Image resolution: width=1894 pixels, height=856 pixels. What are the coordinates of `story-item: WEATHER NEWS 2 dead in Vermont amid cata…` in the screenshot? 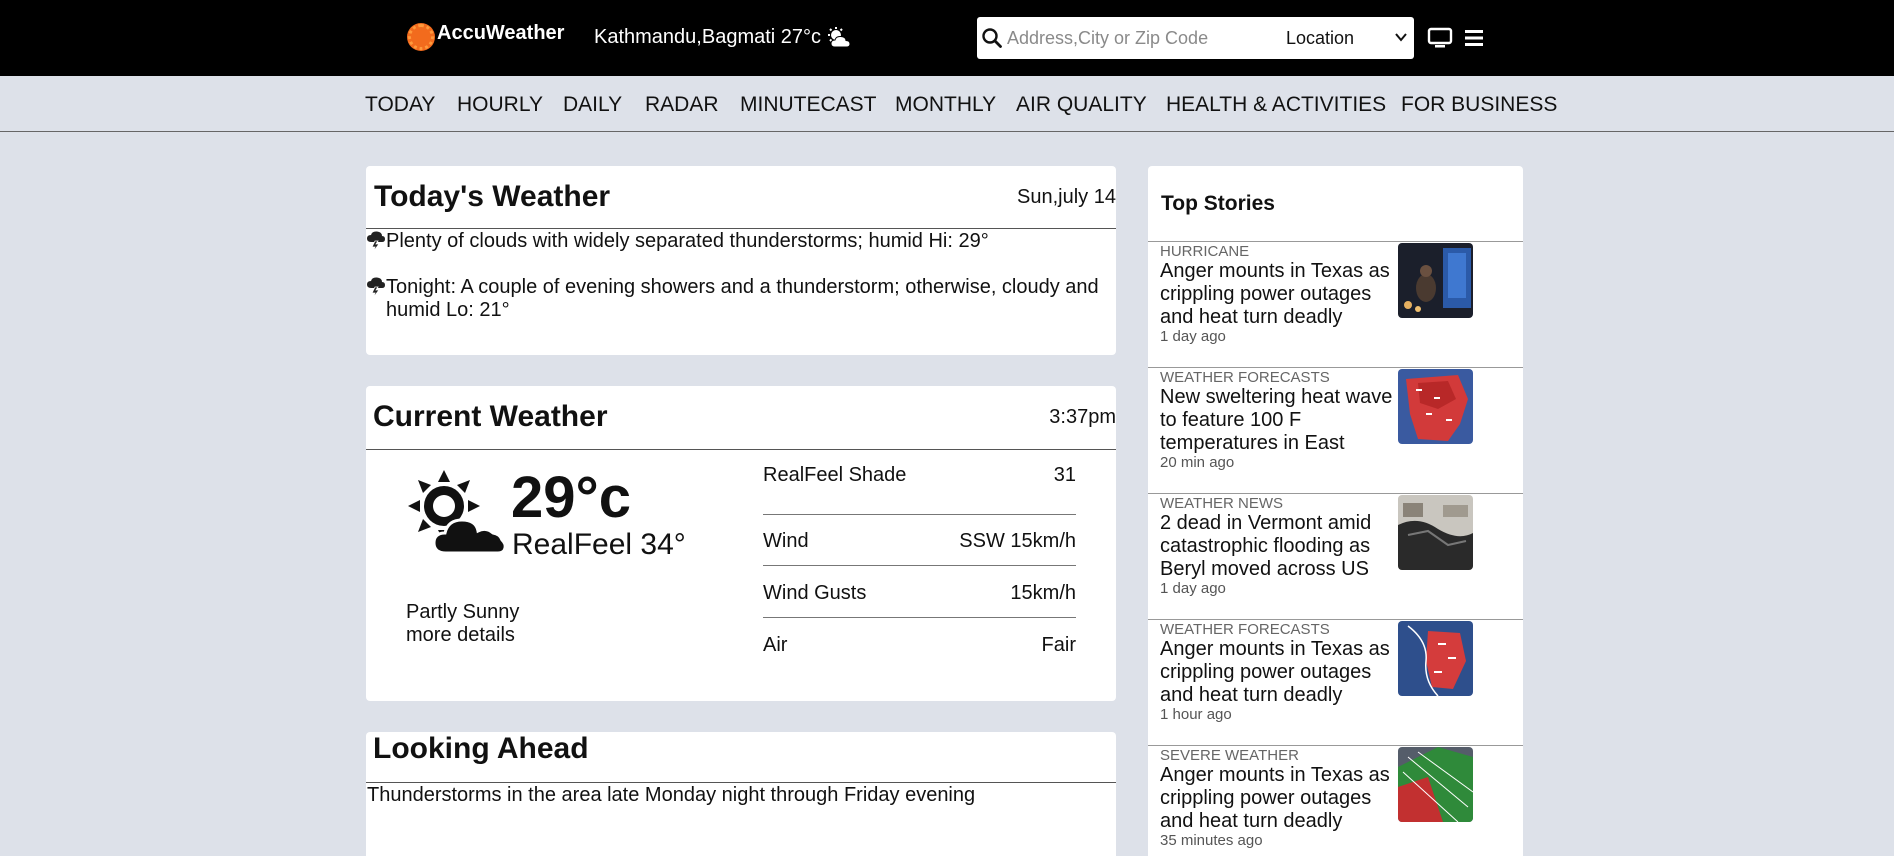 It's located at (1335, 556).